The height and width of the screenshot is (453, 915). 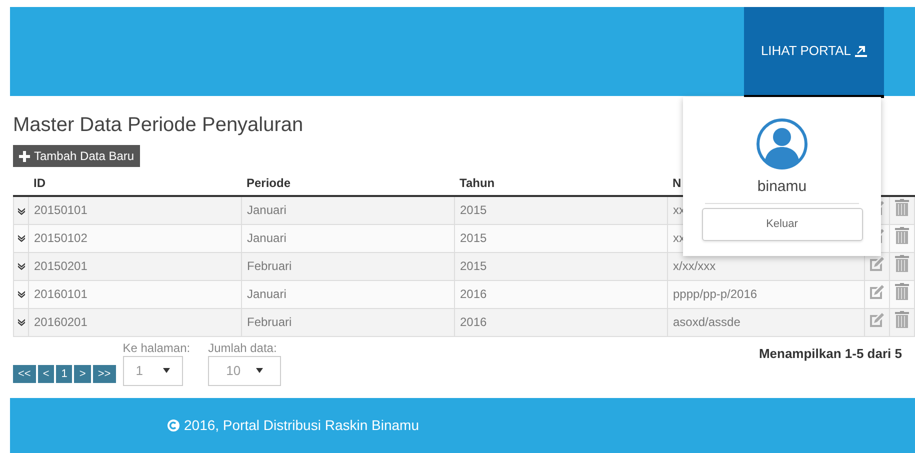 What do you see at coordinates (135, 238) in the screenshot?
I see `table-cell: 20150102` at bounding box center [135, 238].